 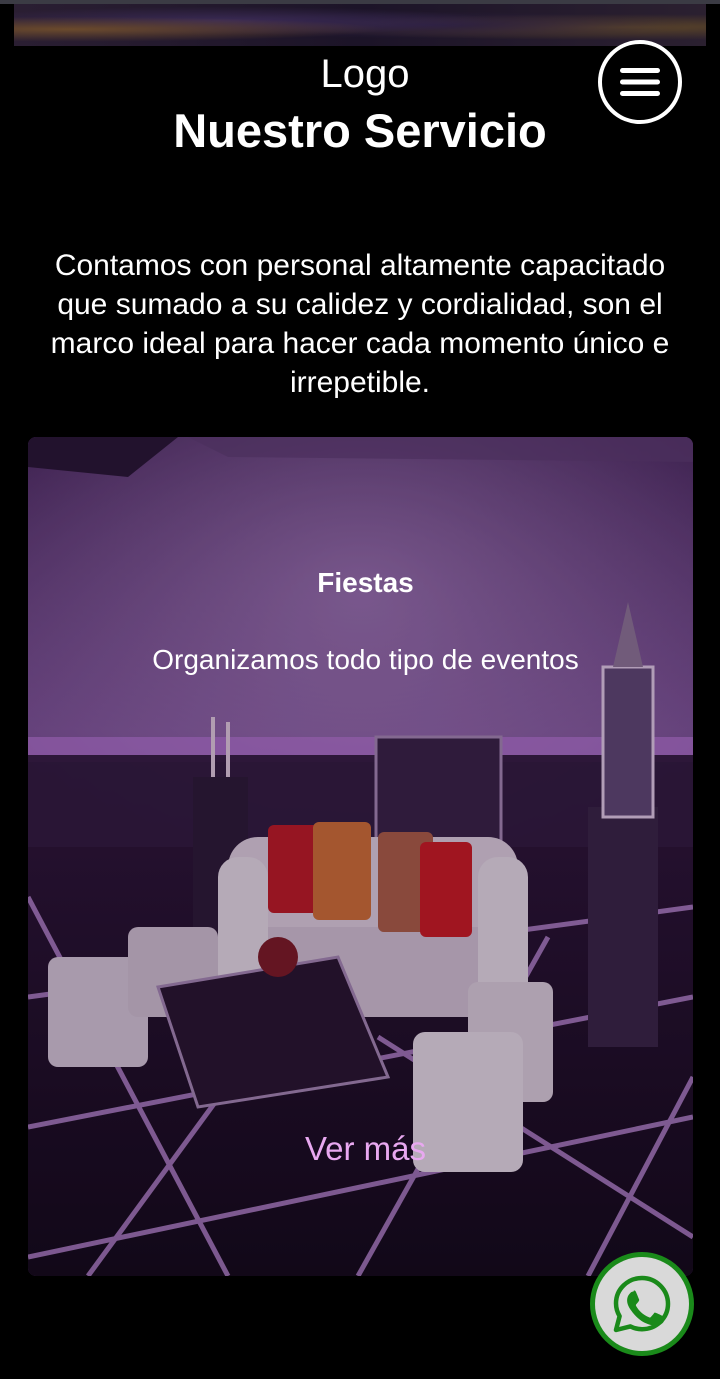 I want to click on ver-mas-link: Ver más, so click(x=360, y=1149).